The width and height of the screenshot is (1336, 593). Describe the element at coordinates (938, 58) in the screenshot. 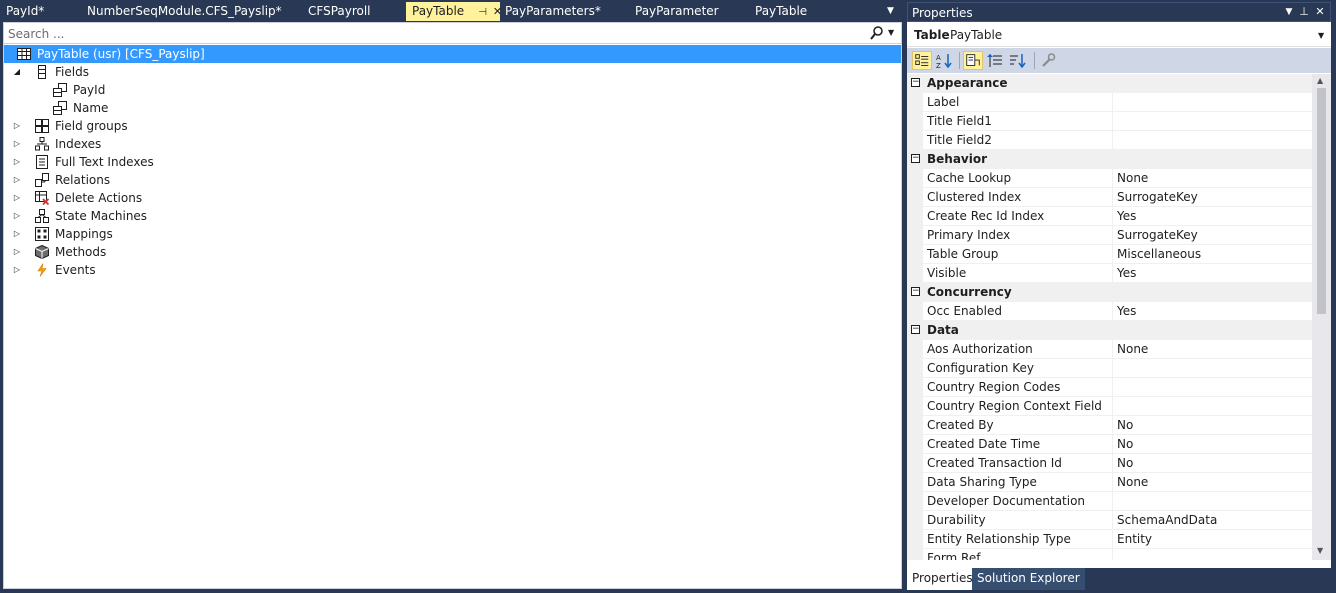

I see `svg-text: A` at that location.